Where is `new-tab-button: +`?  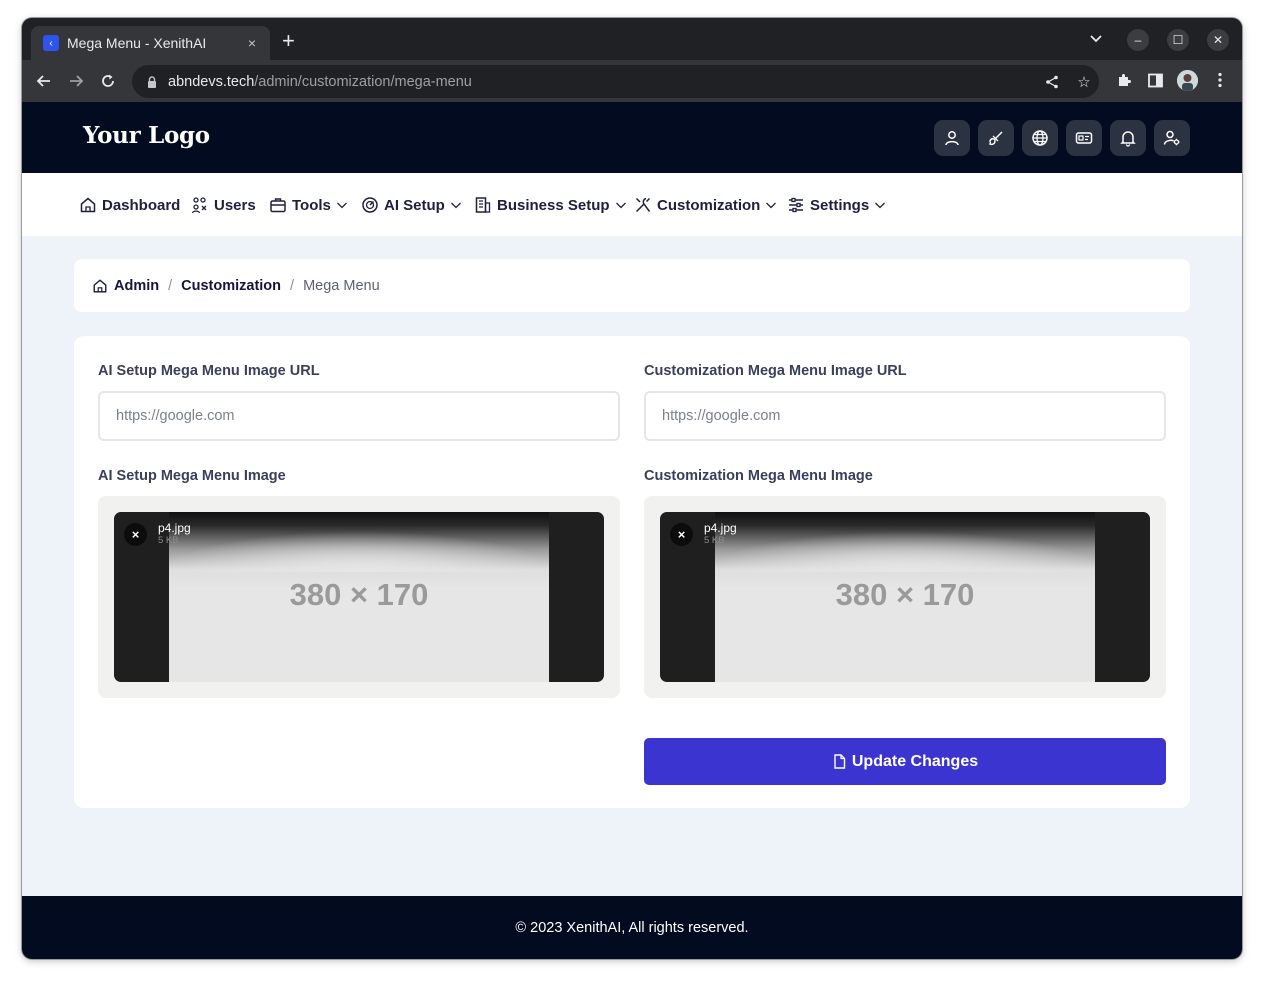
new-tab-button: + is located at coordinates (288, 41).